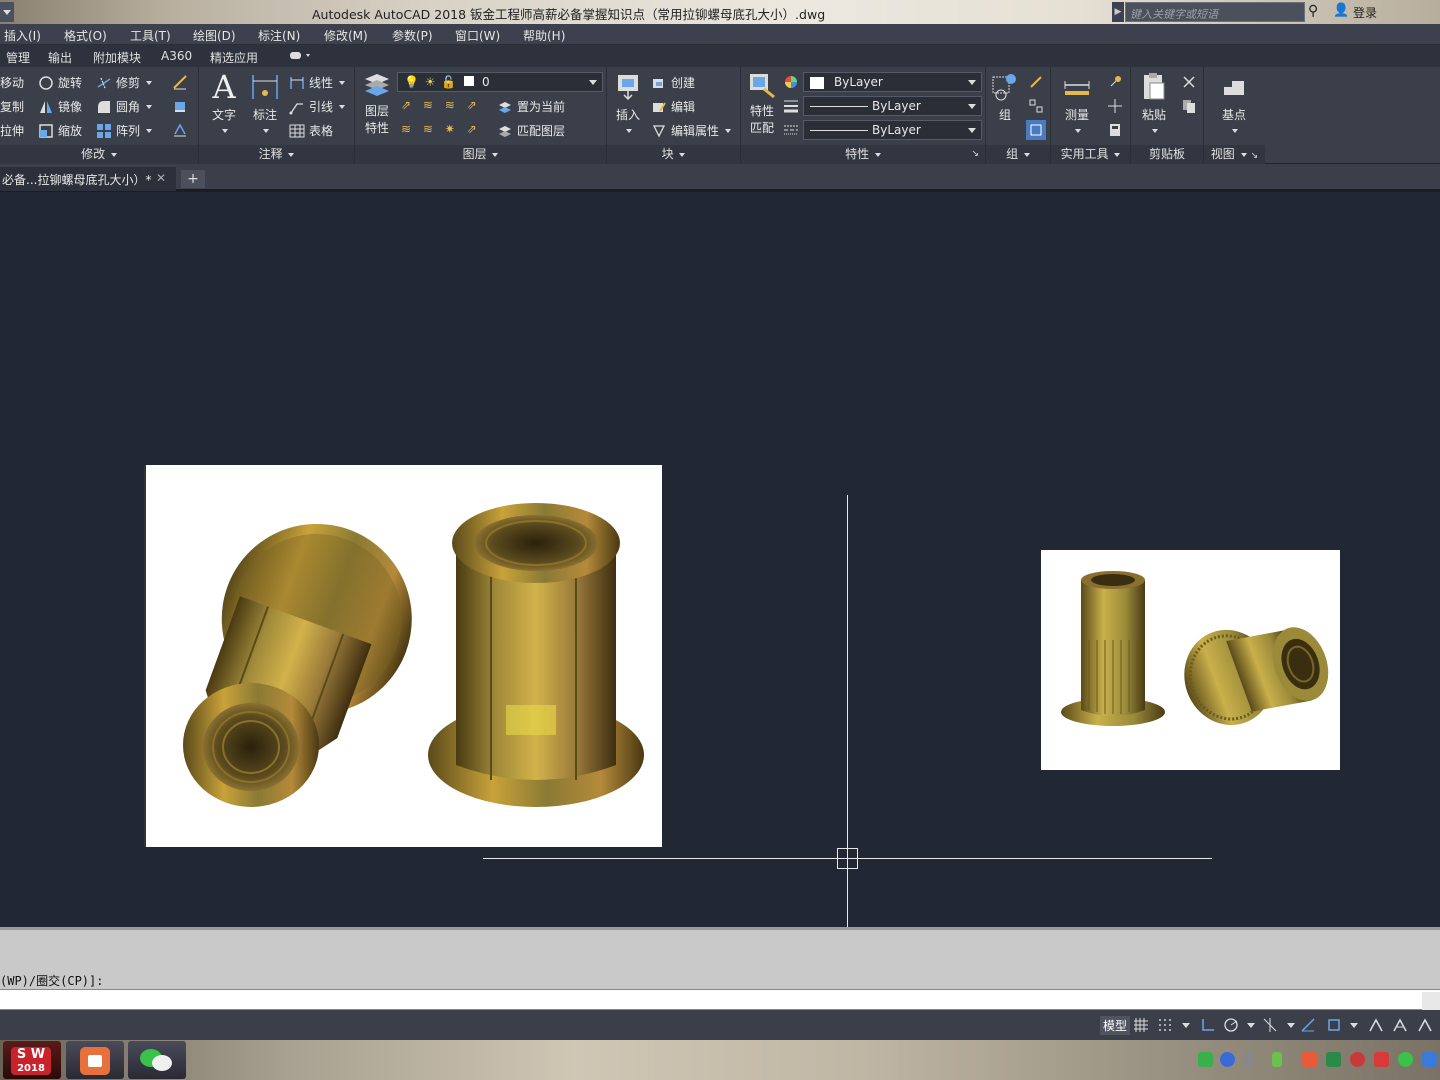  I want to click on edit-block-button: 编辑, so click(673, 106).